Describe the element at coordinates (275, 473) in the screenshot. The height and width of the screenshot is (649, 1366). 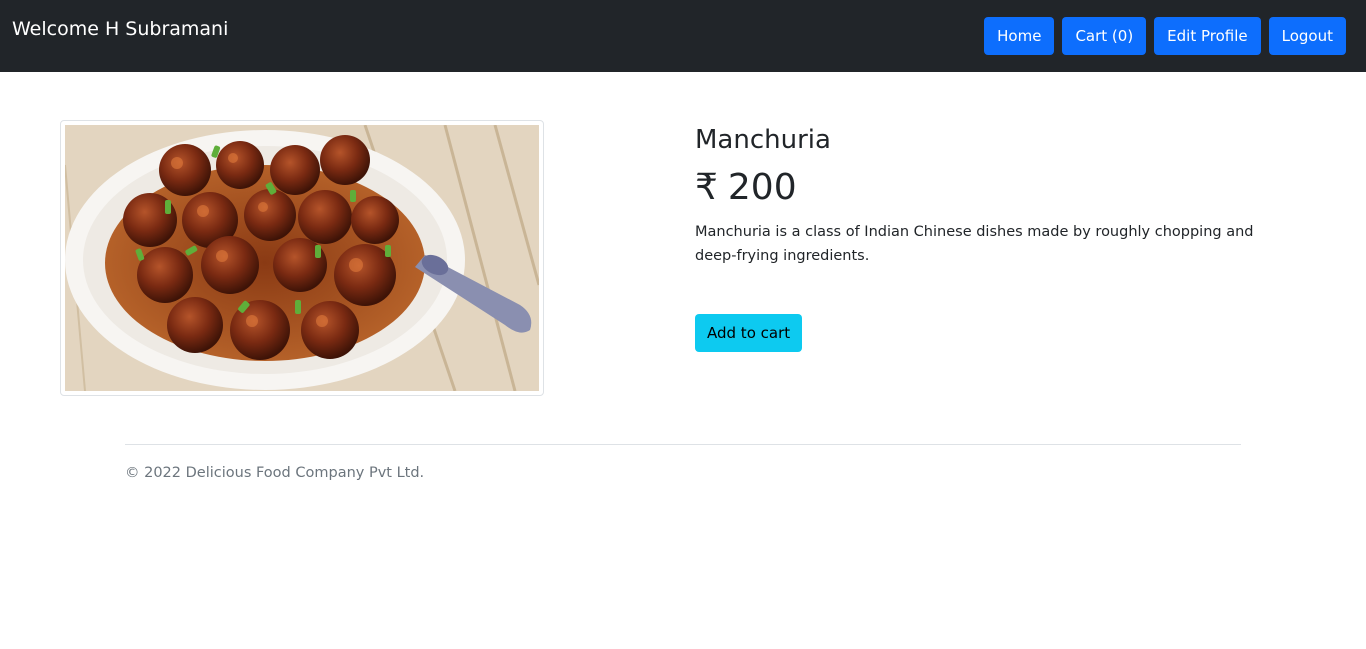
I see `footer-copyright: © 2022 Delicious Food Company Pvt Ltd.` at that location.